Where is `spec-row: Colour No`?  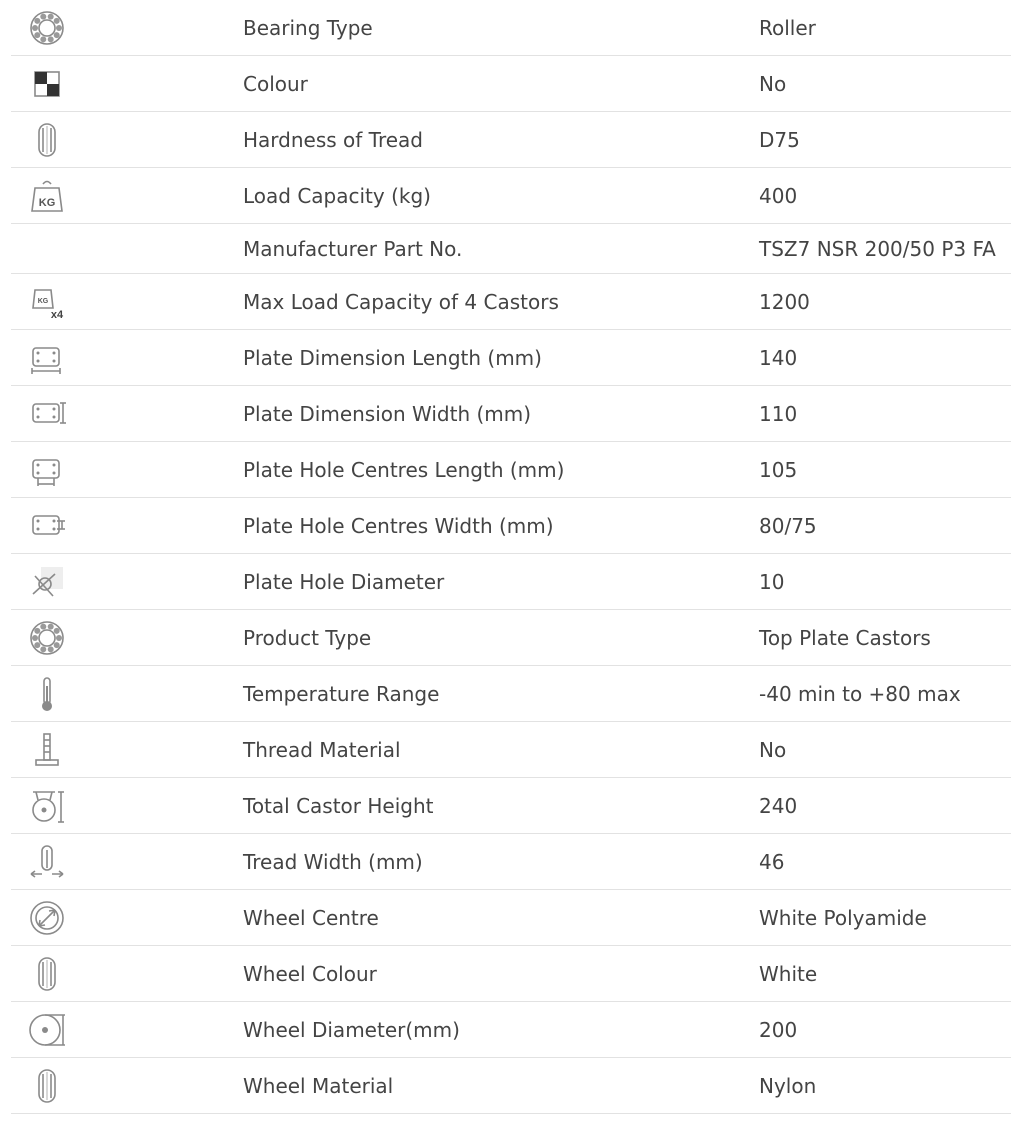
spec-row: Colour No is located at coordinates (511, 84).